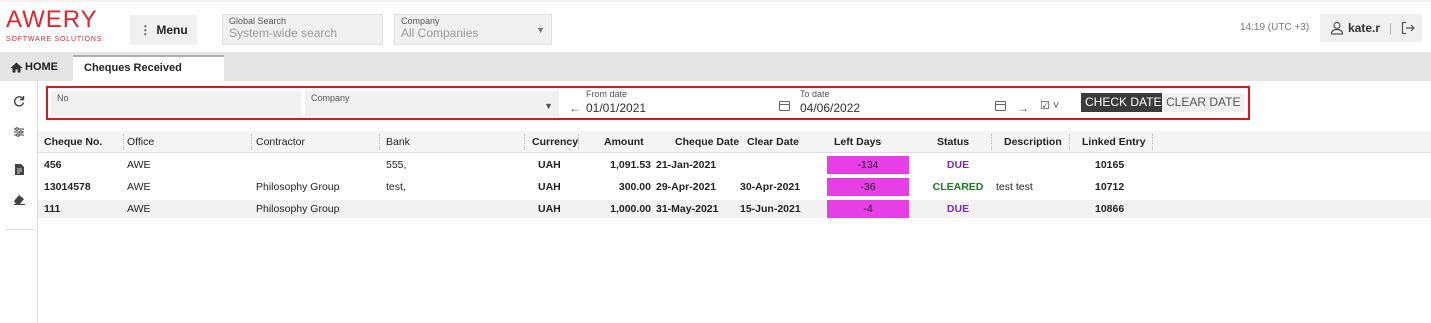 Image resolution: width=1431 pixels, height=323 pixels. Describe the element at coordinates (330, 98) in the screenshot. I see `company-filter-label: Company` at that location.